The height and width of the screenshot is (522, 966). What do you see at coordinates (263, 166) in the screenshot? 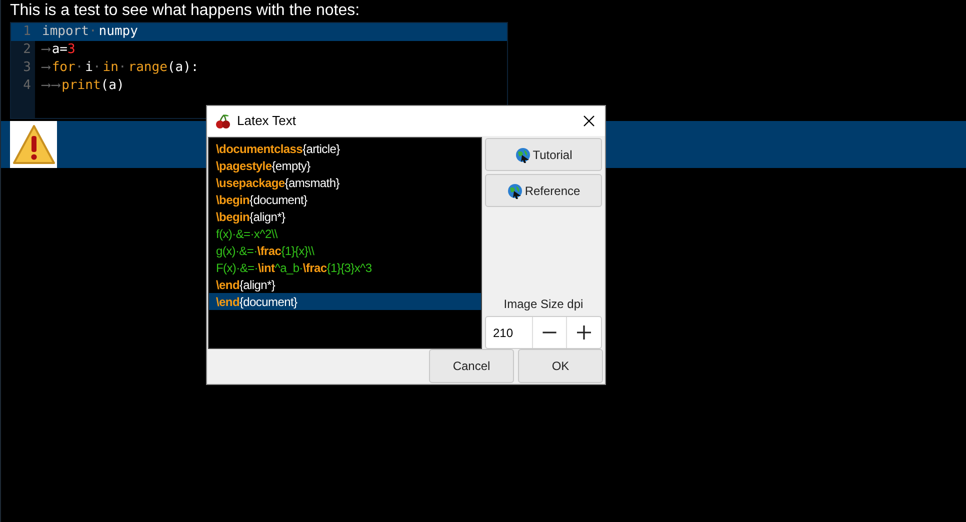
I see `latex-line: \pagestyle{empty}` at bounding box center [263, 166].